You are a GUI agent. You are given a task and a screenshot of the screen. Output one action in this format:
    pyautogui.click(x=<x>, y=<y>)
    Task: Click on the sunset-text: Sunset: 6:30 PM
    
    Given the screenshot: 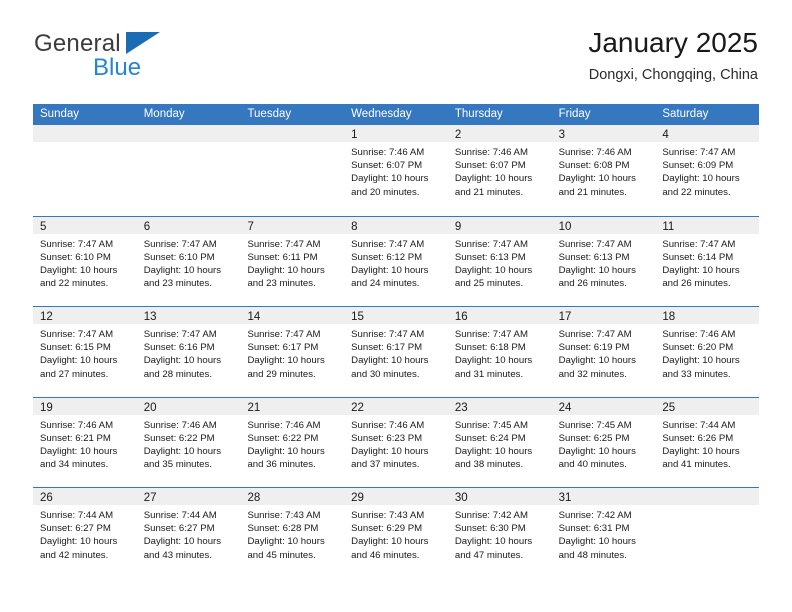 What is the action you would take?
    pyautogui.click(x=490, y=529)
    